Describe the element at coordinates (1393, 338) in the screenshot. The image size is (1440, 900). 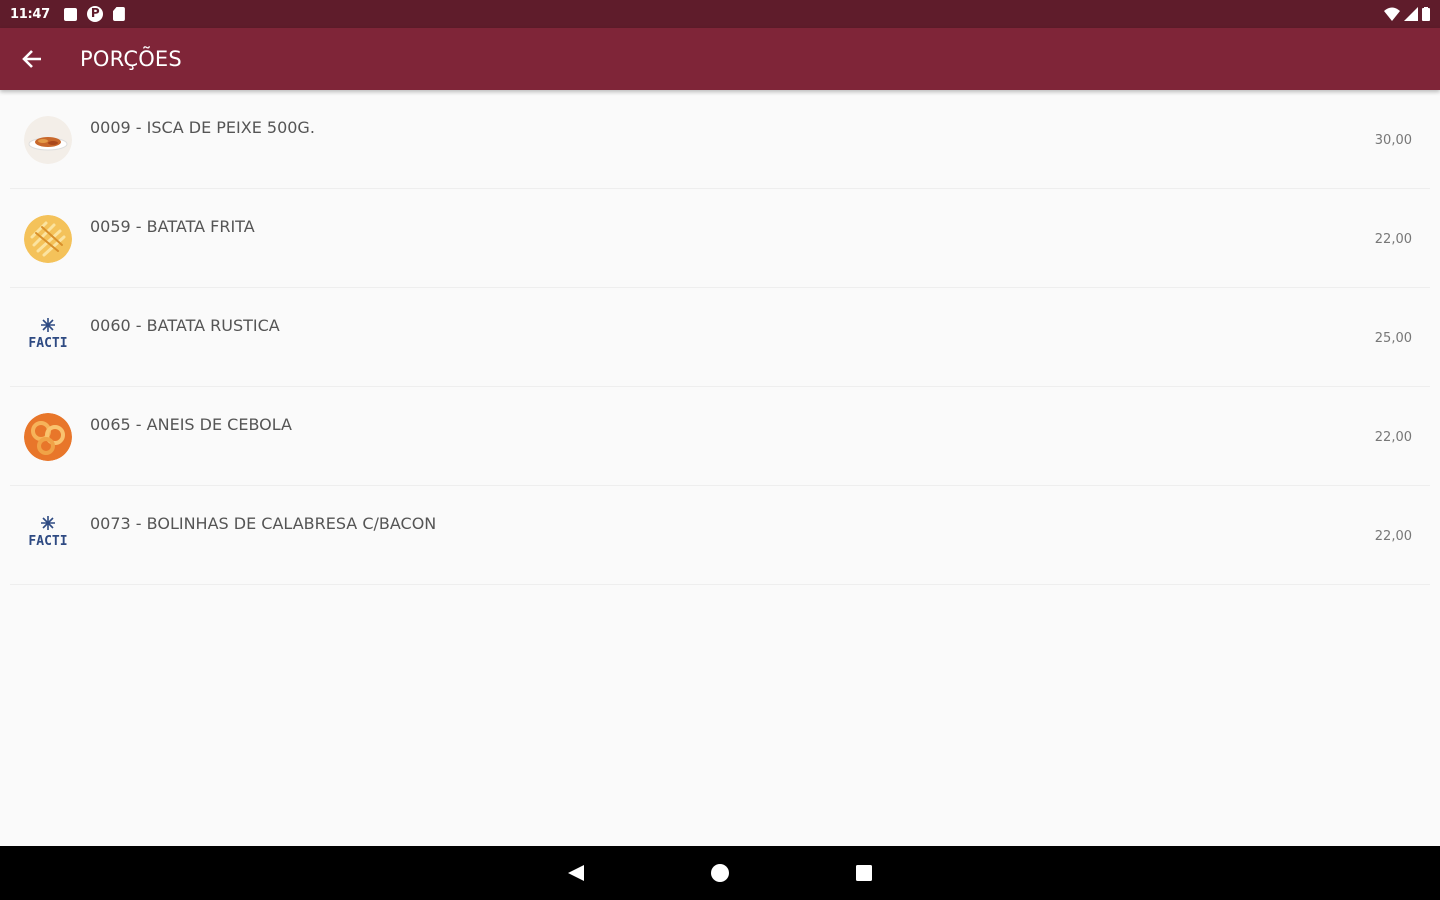
I see `item-price: 25,00` at that location.